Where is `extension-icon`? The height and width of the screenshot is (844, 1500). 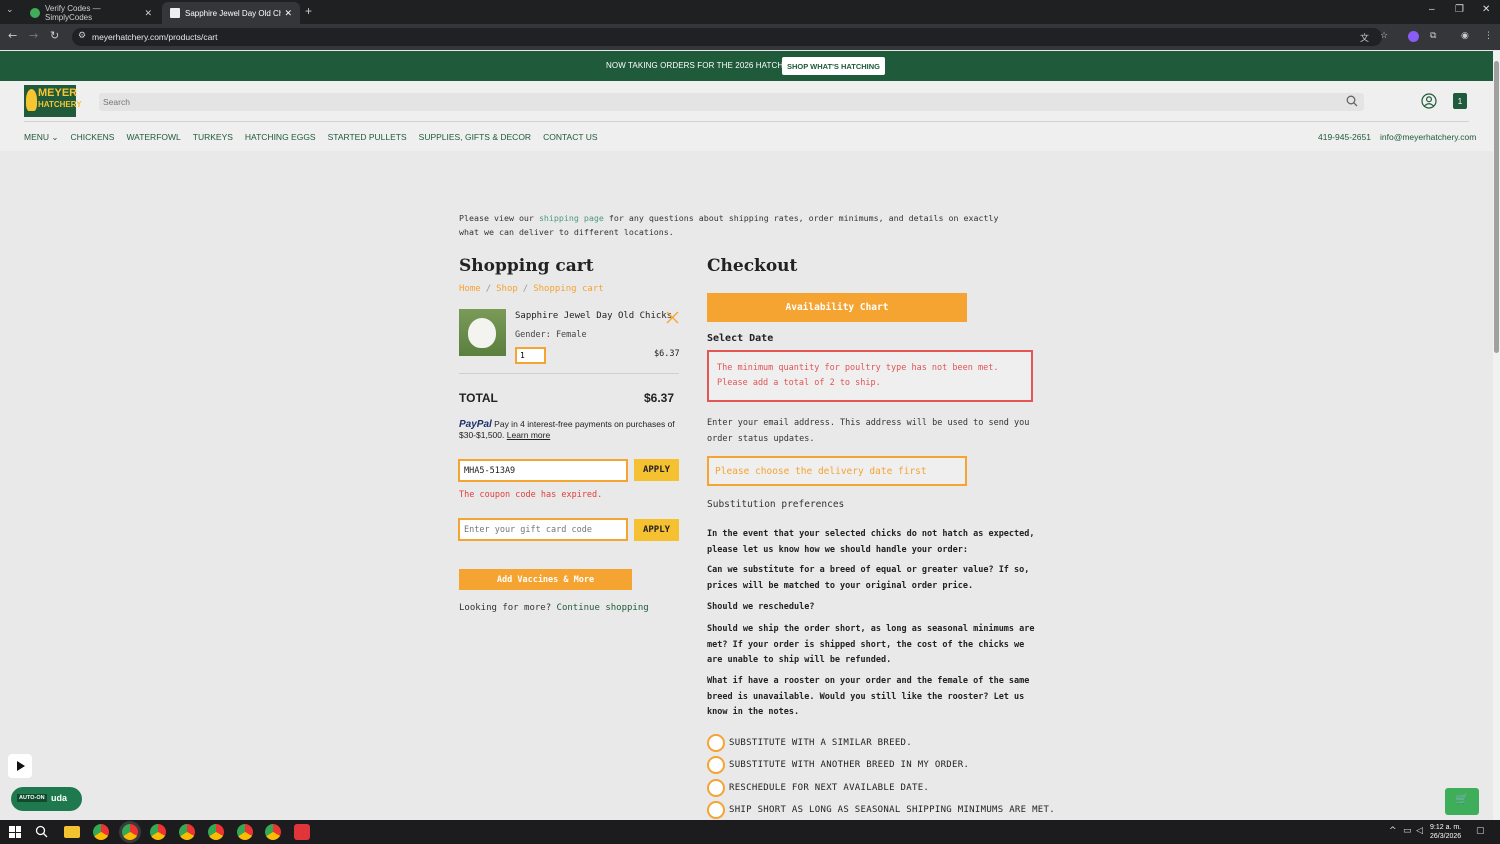 extension-icon is located at coordinates (1413, 36).